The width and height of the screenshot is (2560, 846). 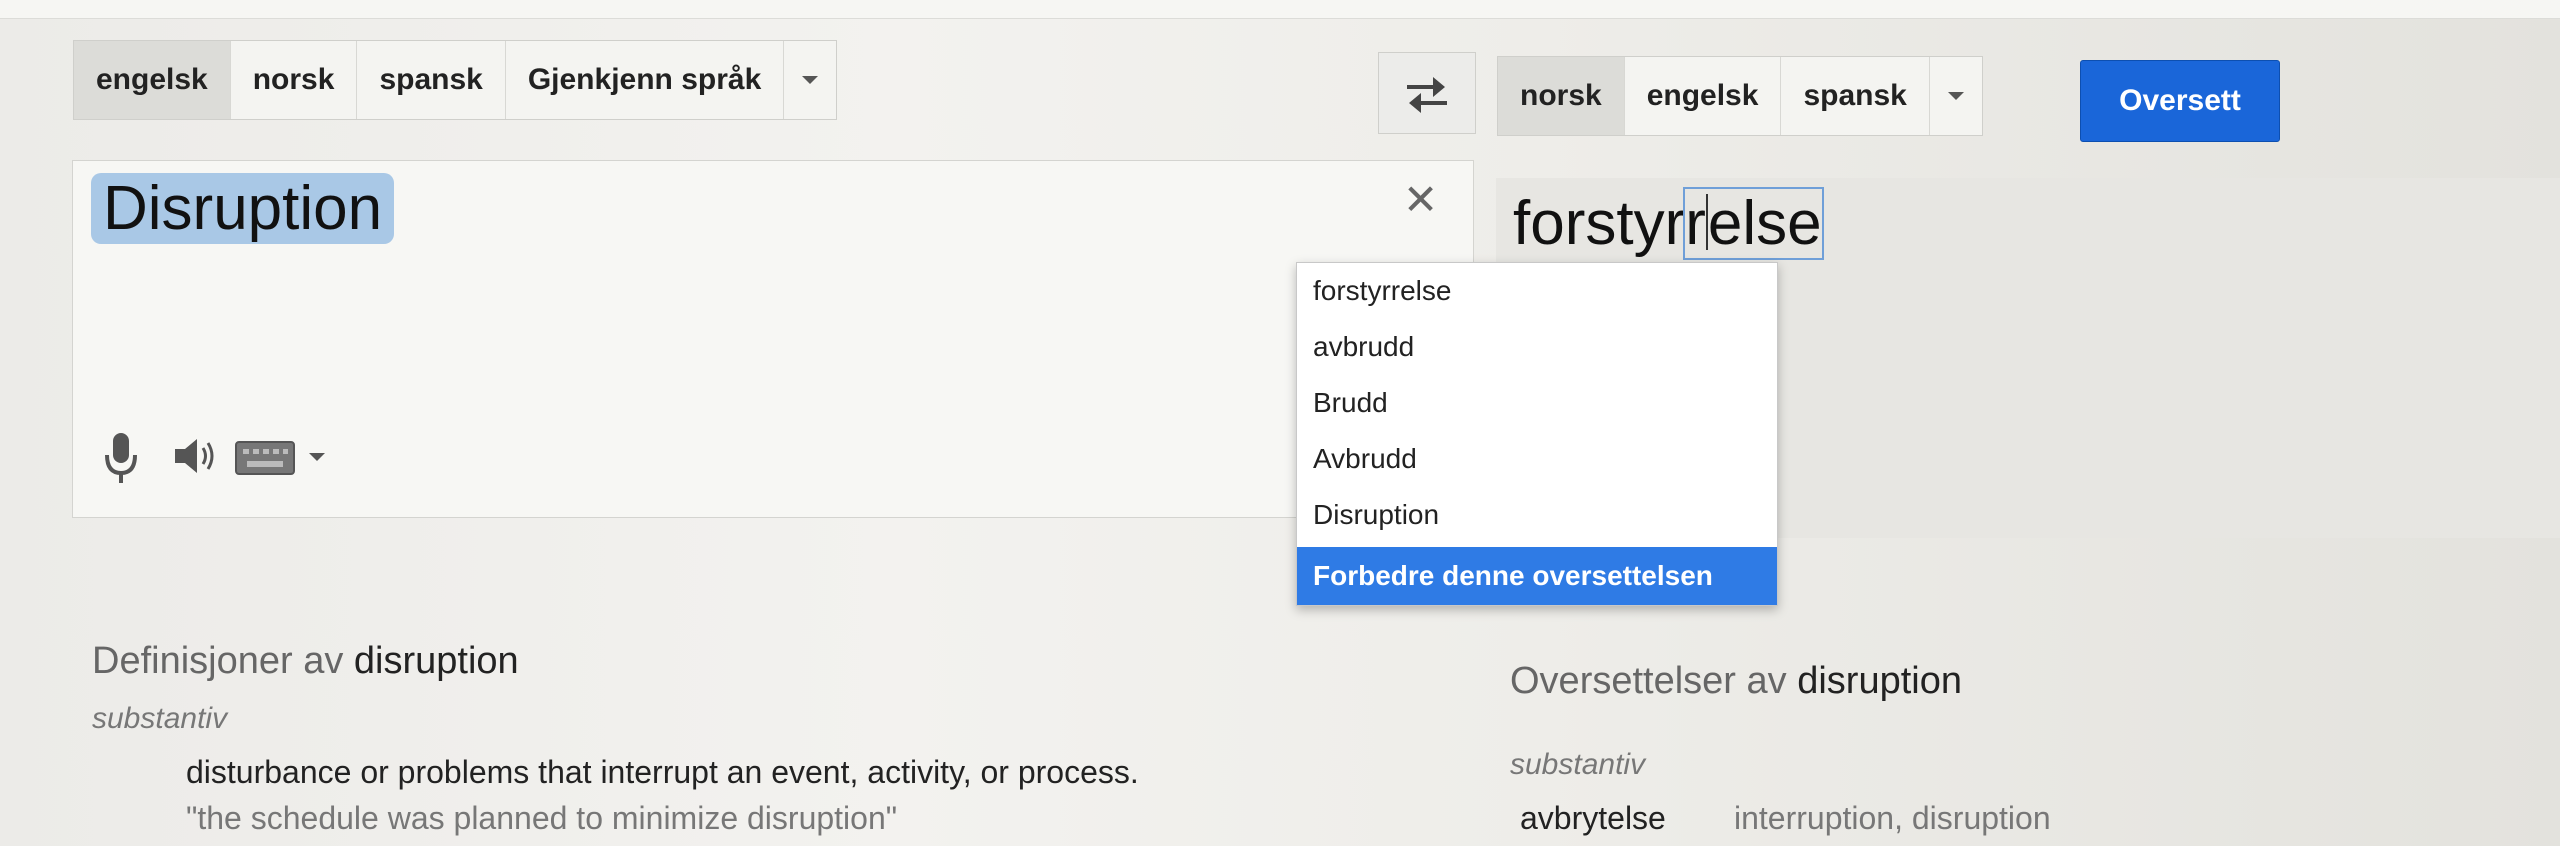 What do you see at coordinates (243, 208) in the screenshot?
I see `source-text: Disruption` at bounding box center [243, 208].